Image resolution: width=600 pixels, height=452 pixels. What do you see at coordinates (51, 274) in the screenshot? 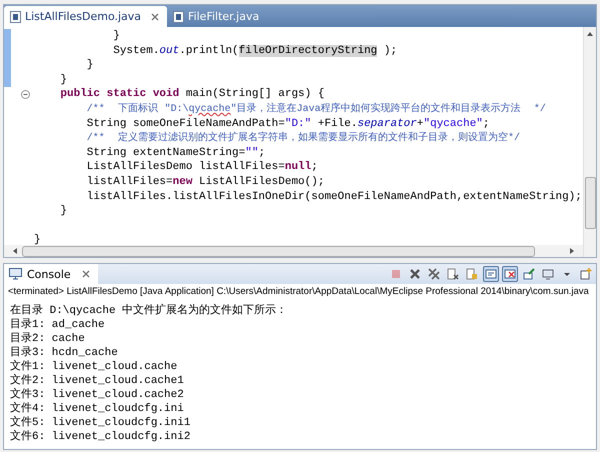
I see `console-tab: Console` at bounding box center [51, 274].